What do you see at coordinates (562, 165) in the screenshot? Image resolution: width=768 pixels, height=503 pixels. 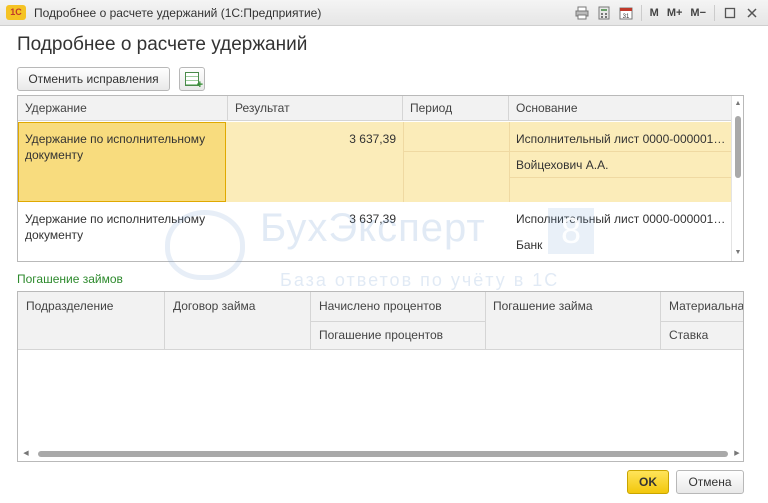 I see `row1-basis-line2: Войцехович А.А.` at bounding box center [562, 165].